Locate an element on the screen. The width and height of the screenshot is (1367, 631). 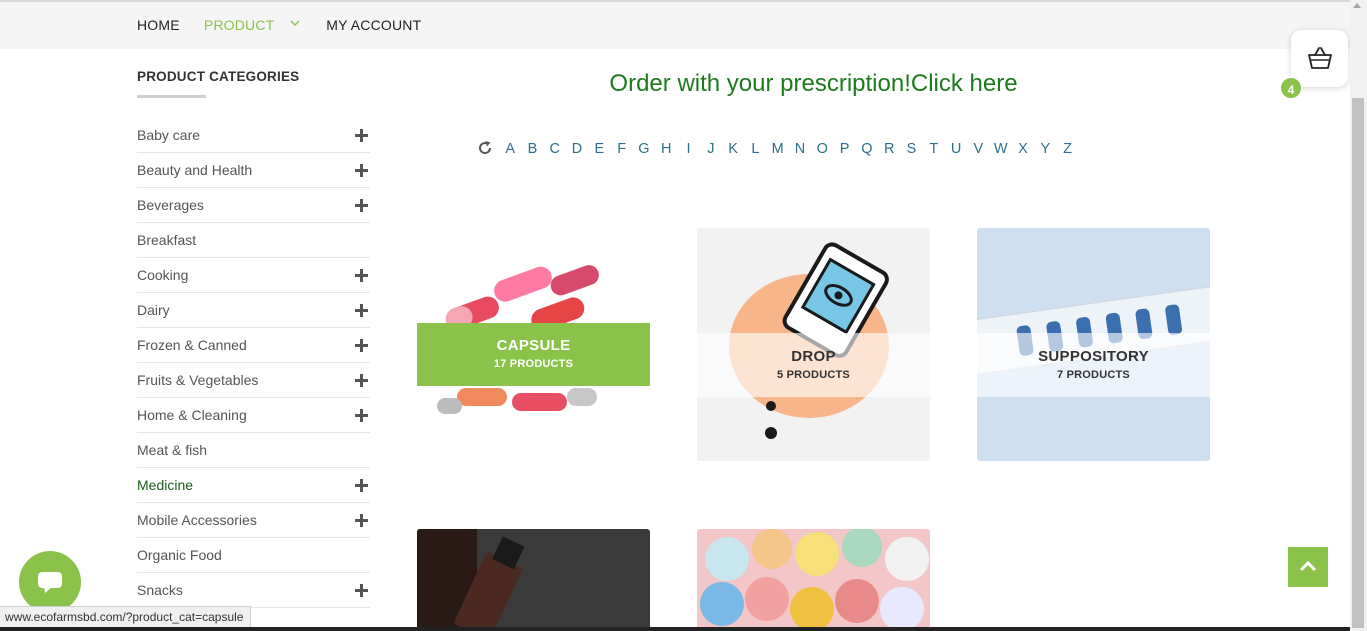
chat-bubble-icon is located at coordinates (50, 582).